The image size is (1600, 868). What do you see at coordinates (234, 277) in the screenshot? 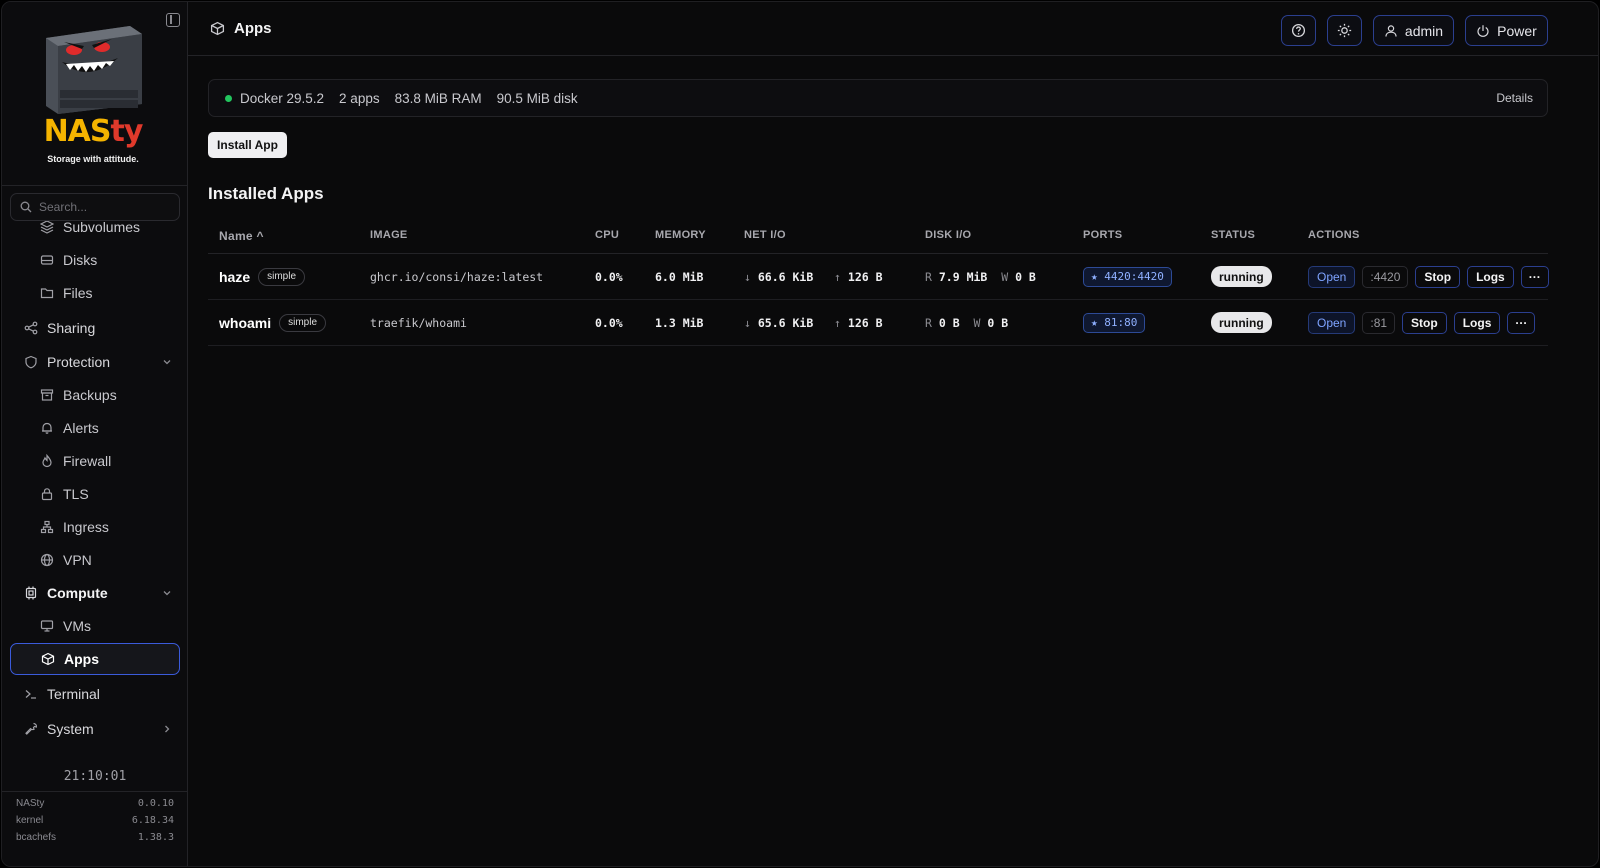
I see `app-name: haze` at bounding box center [234, 277].